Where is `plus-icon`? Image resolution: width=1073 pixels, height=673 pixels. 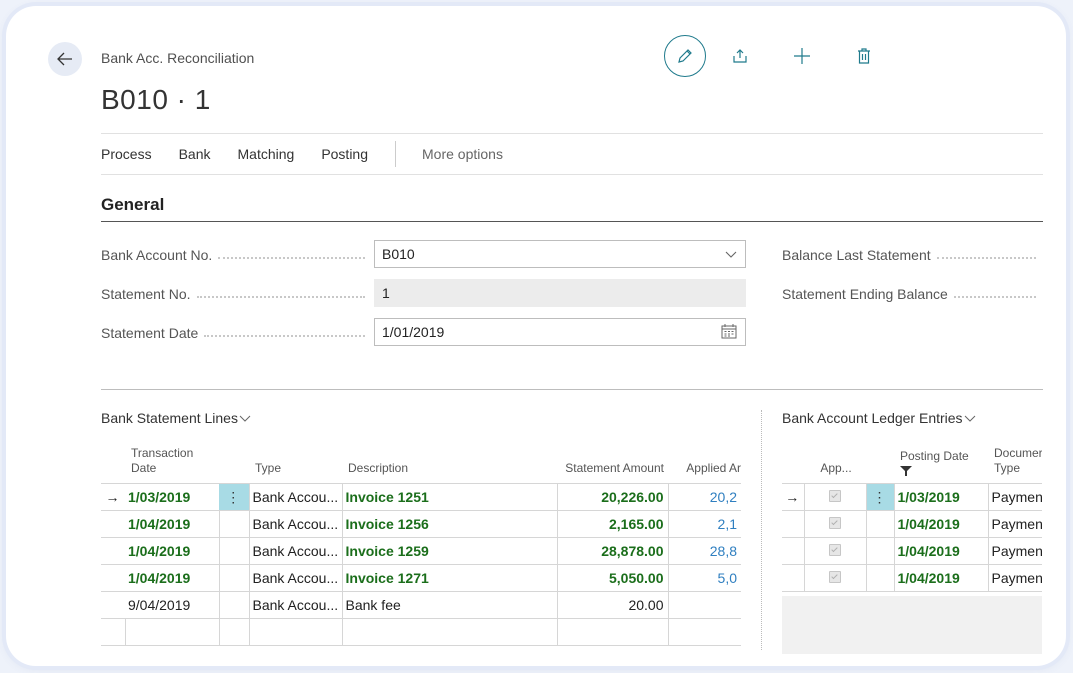 plus-icon is located at coordinates (802, 56).